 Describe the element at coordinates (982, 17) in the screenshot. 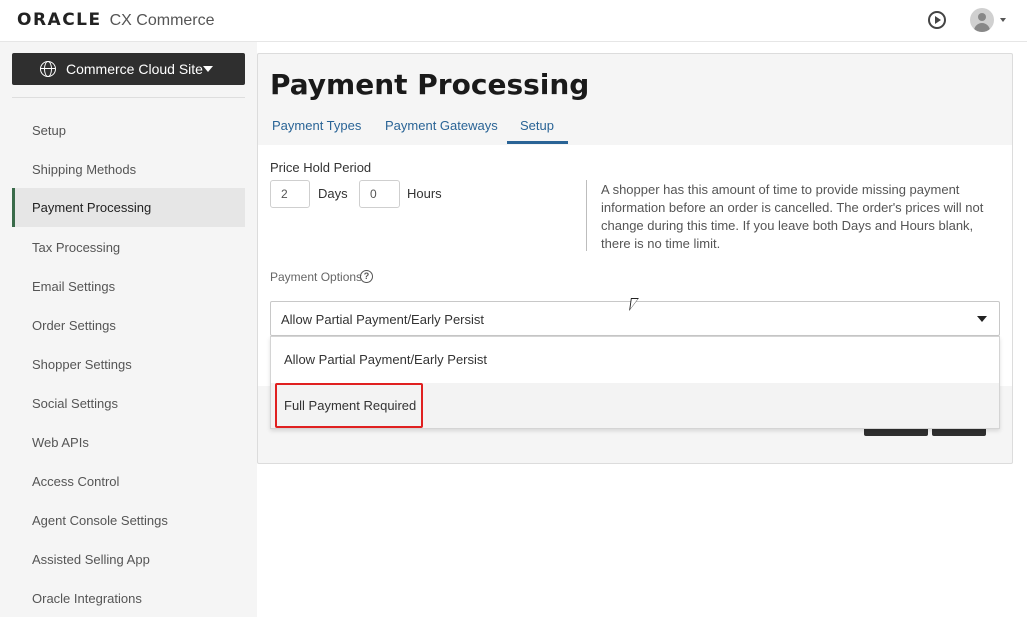

I see `user-head-icon` at that location.